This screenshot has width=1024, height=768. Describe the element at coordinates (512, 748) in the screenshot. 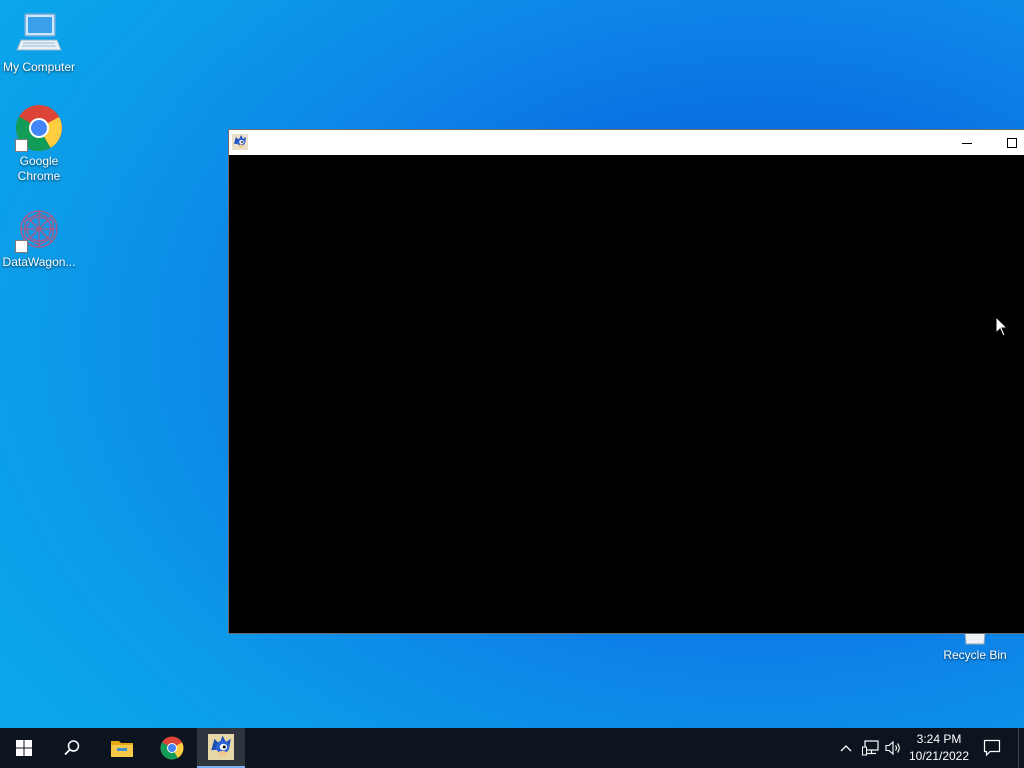

I see `taskbar: 3:24 PM 10/21/2022` at that location.